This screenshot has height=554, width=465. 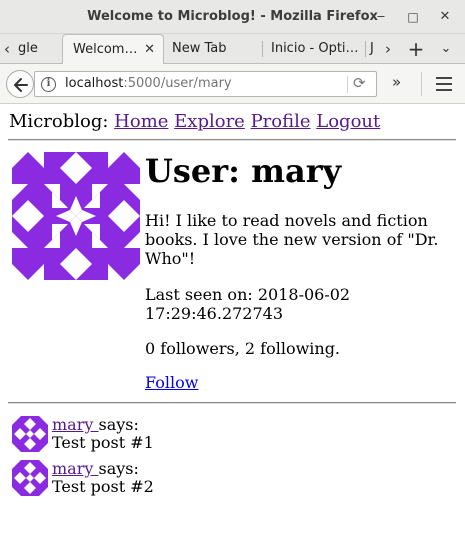 I want to click on brand-label: Microblog:, so click(x=59, y=121).